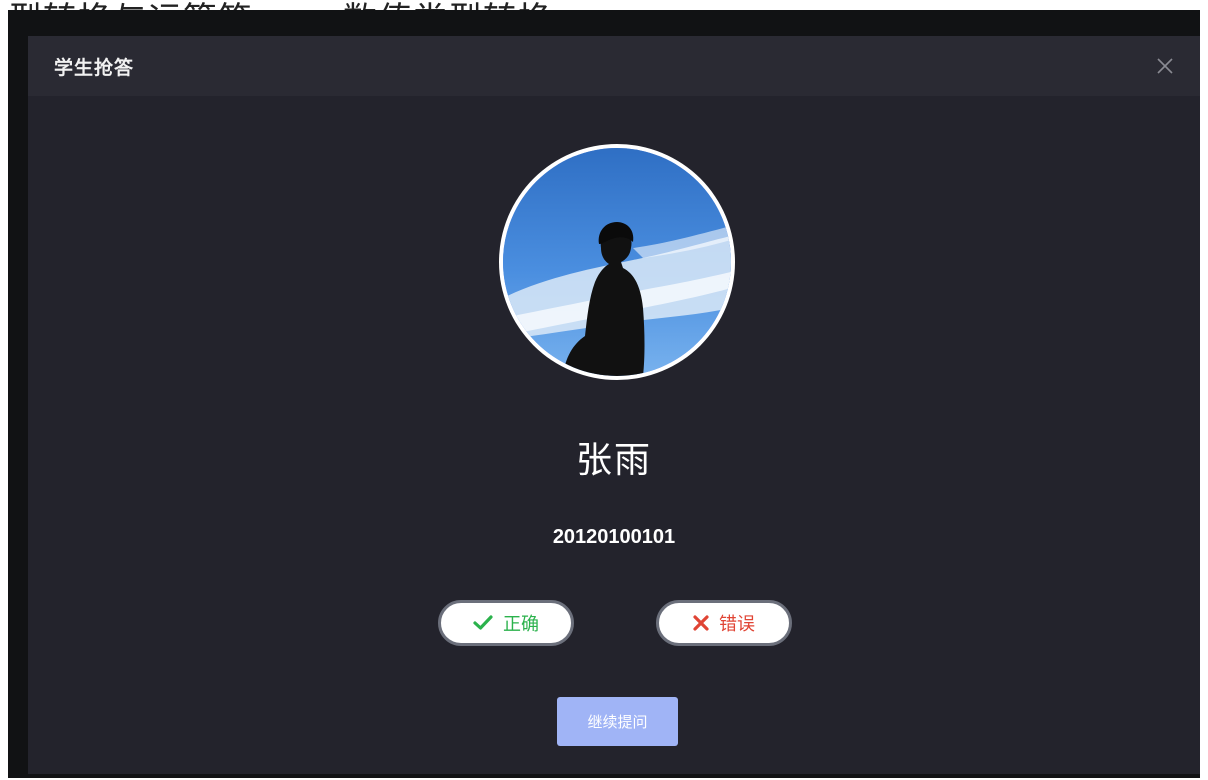 Image resolution: width=1208 pixels, height=780 pixels. Describe the element at coordinates (94, 67) in the screenshot. I see `modal-title: 学生抢答` at that location.